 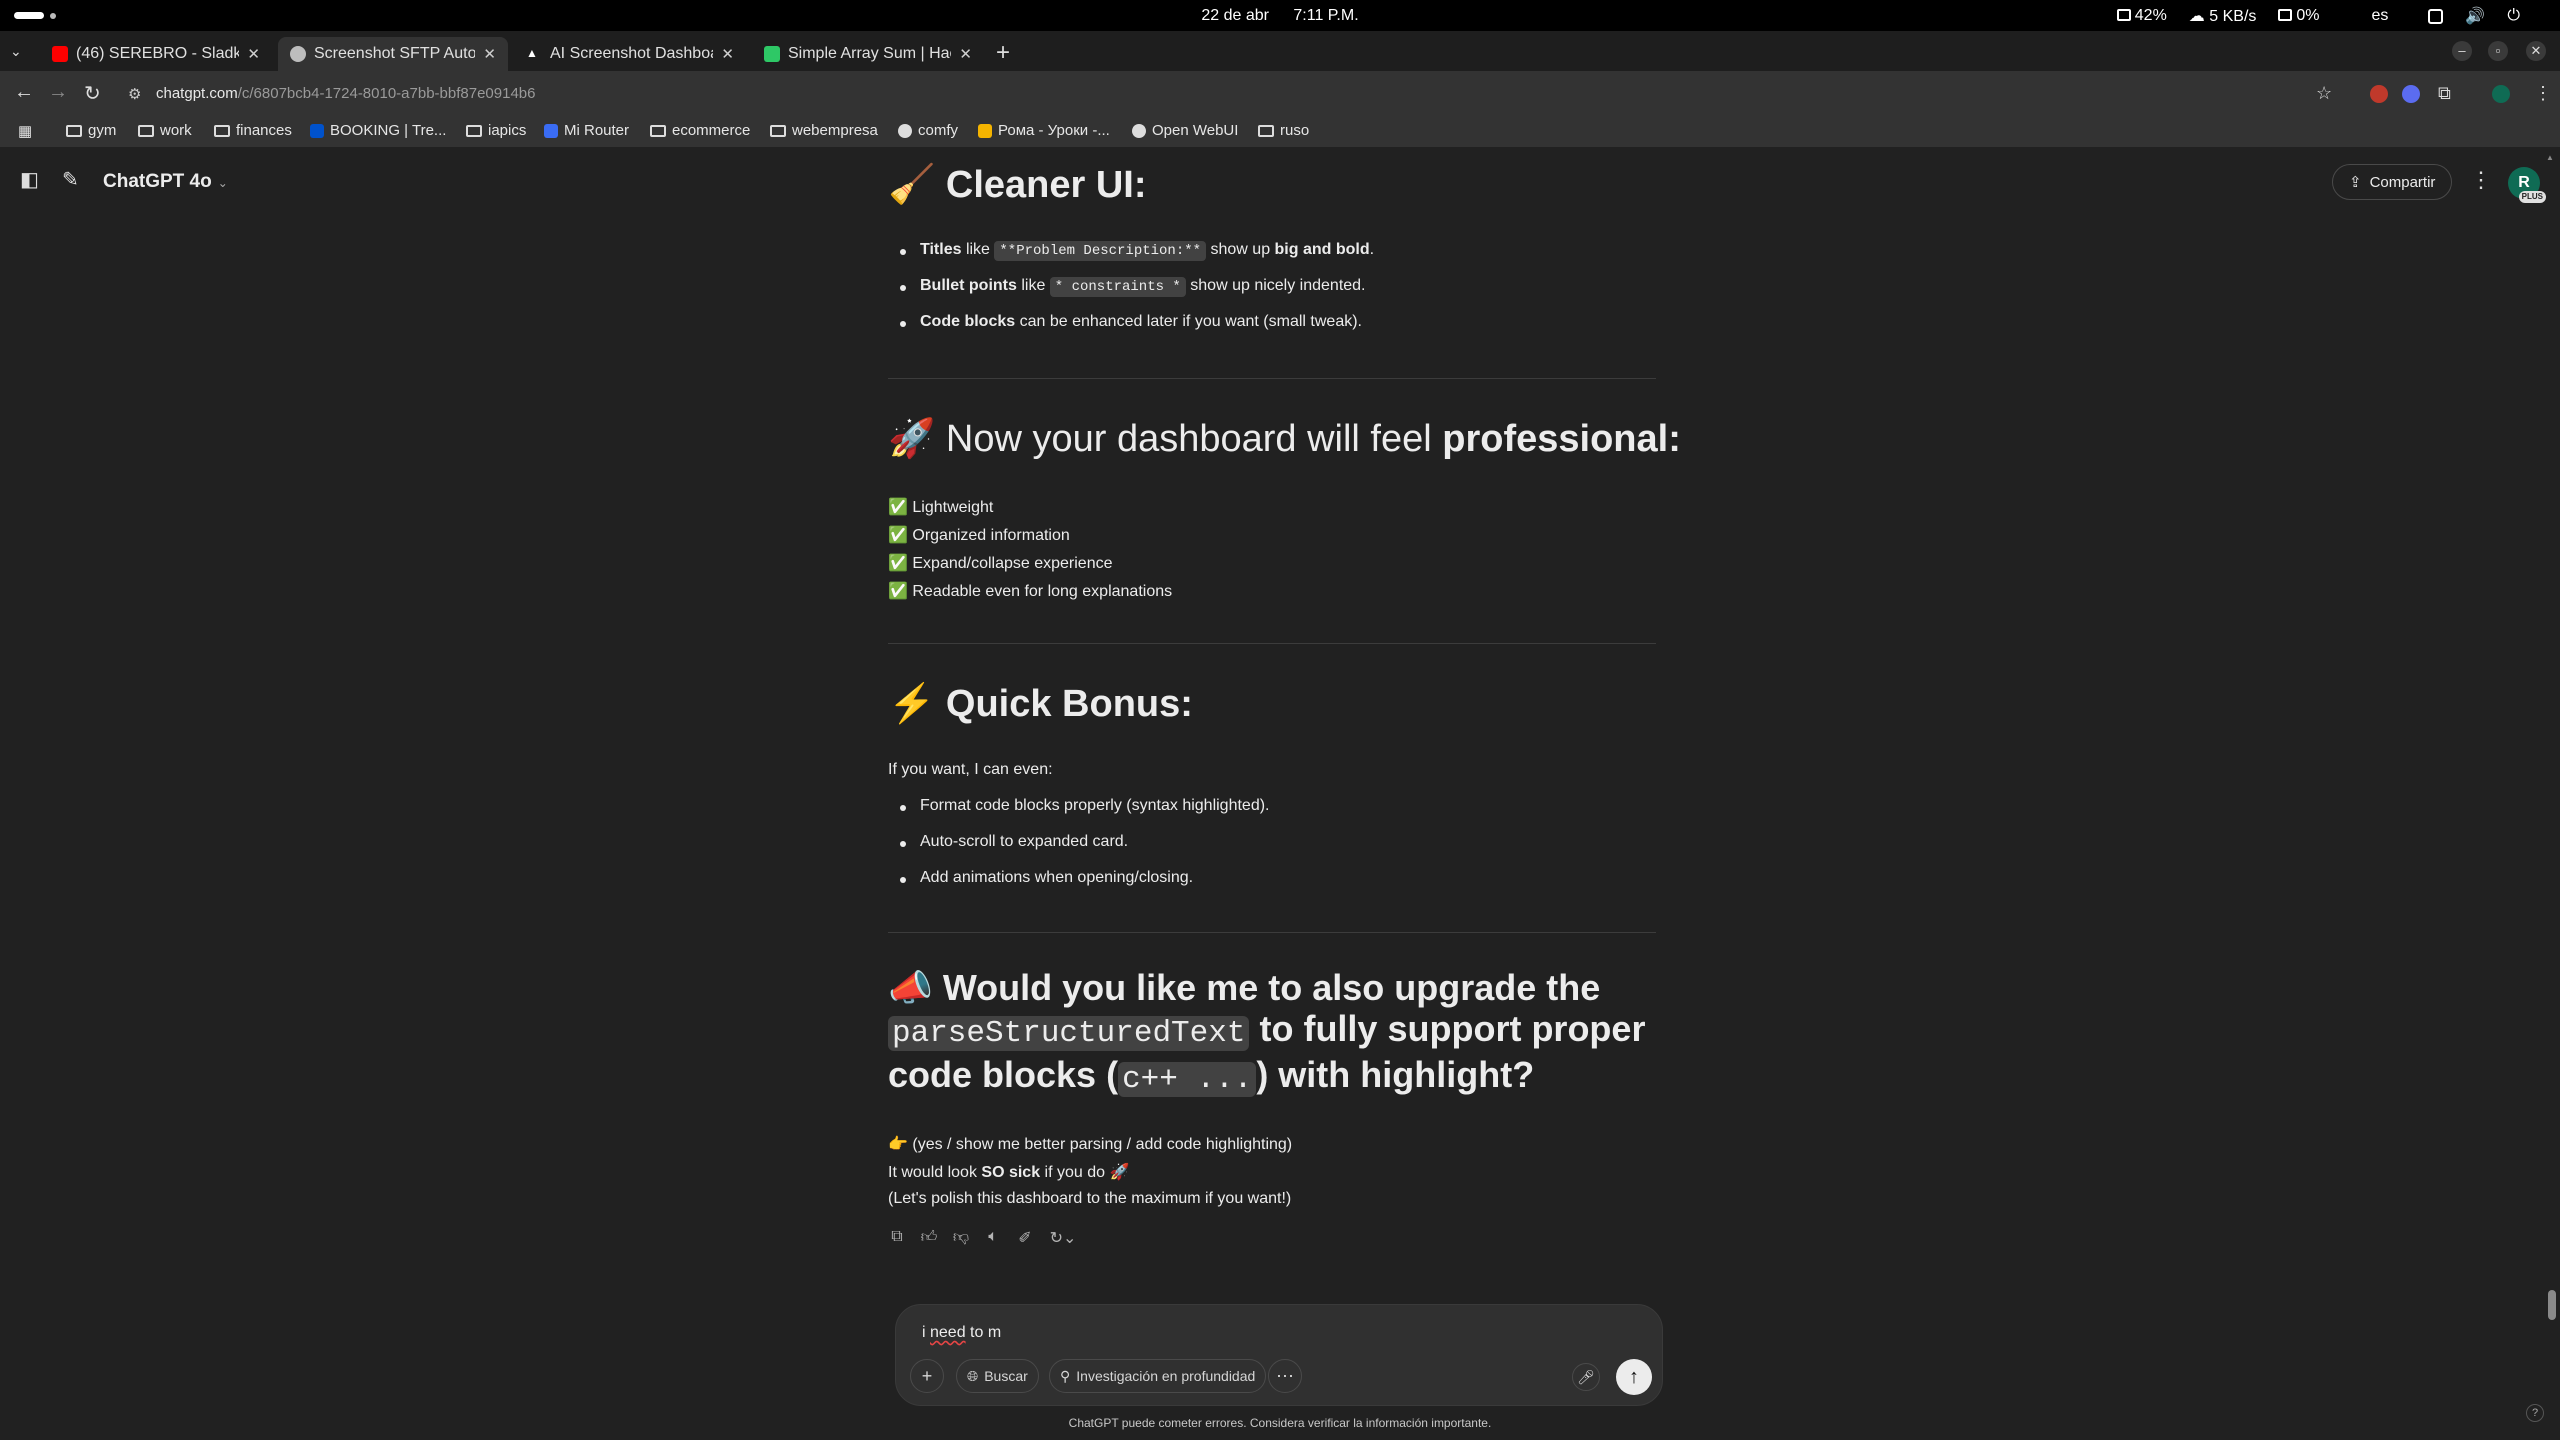 I want to click on minimize-icon: –, so click(x=2462, y=51).